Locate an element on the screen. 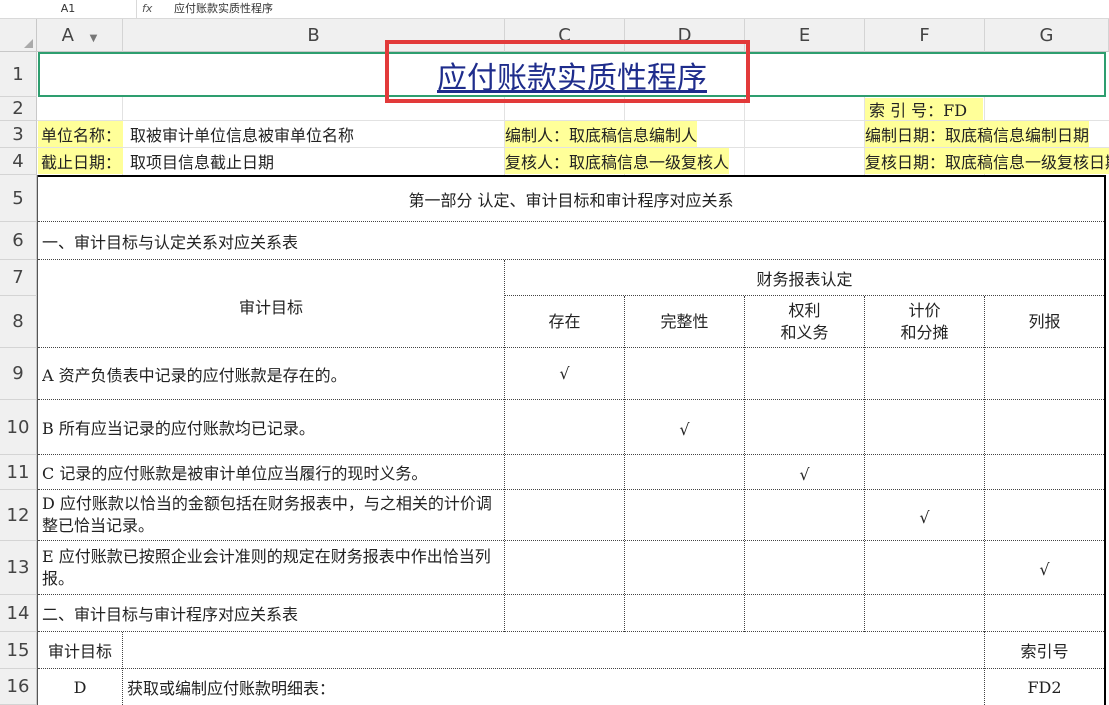  fx-icon: fx is located at coordinates (147, 9).